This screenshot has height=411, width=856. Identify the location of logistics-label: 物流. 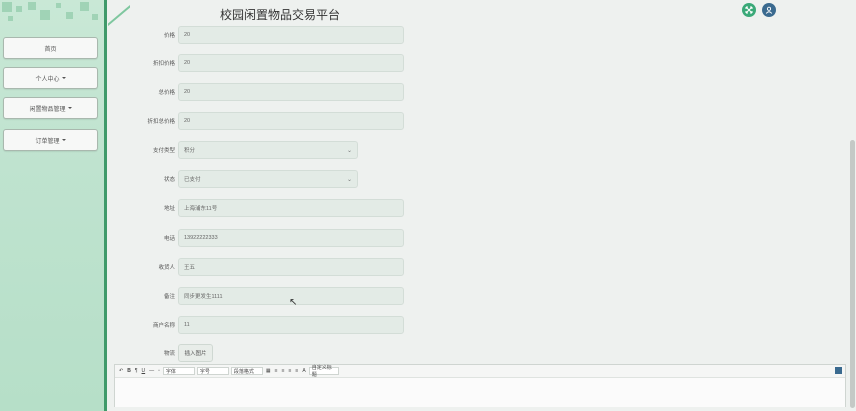
(169, 354).